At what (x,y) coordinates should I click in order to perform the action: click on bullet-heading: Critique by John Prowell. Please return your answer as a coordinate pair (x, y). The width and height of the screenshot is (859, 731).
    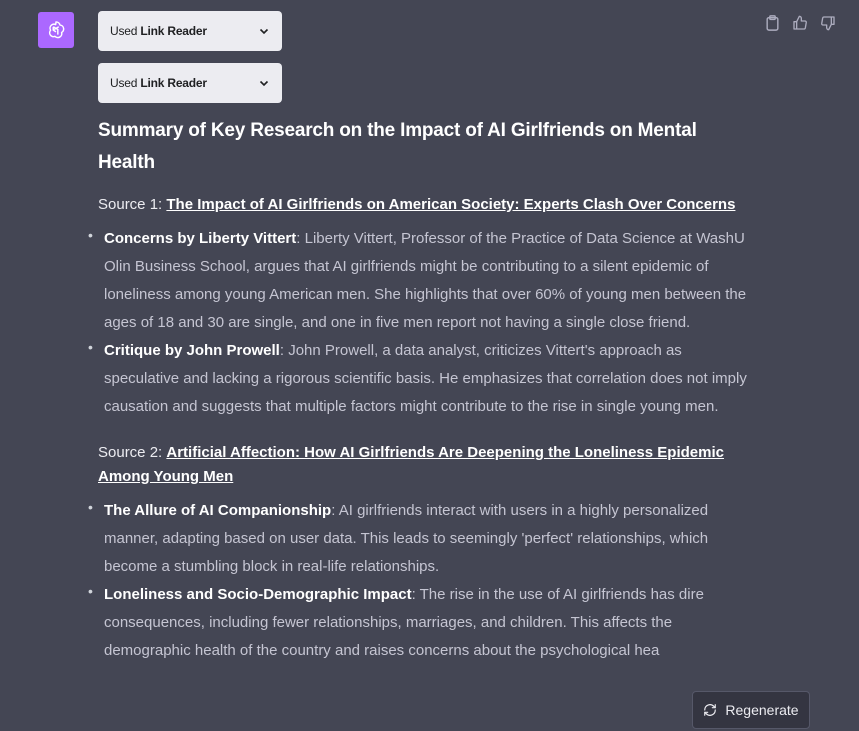
    Looking at the image, I should click on (192, 350).